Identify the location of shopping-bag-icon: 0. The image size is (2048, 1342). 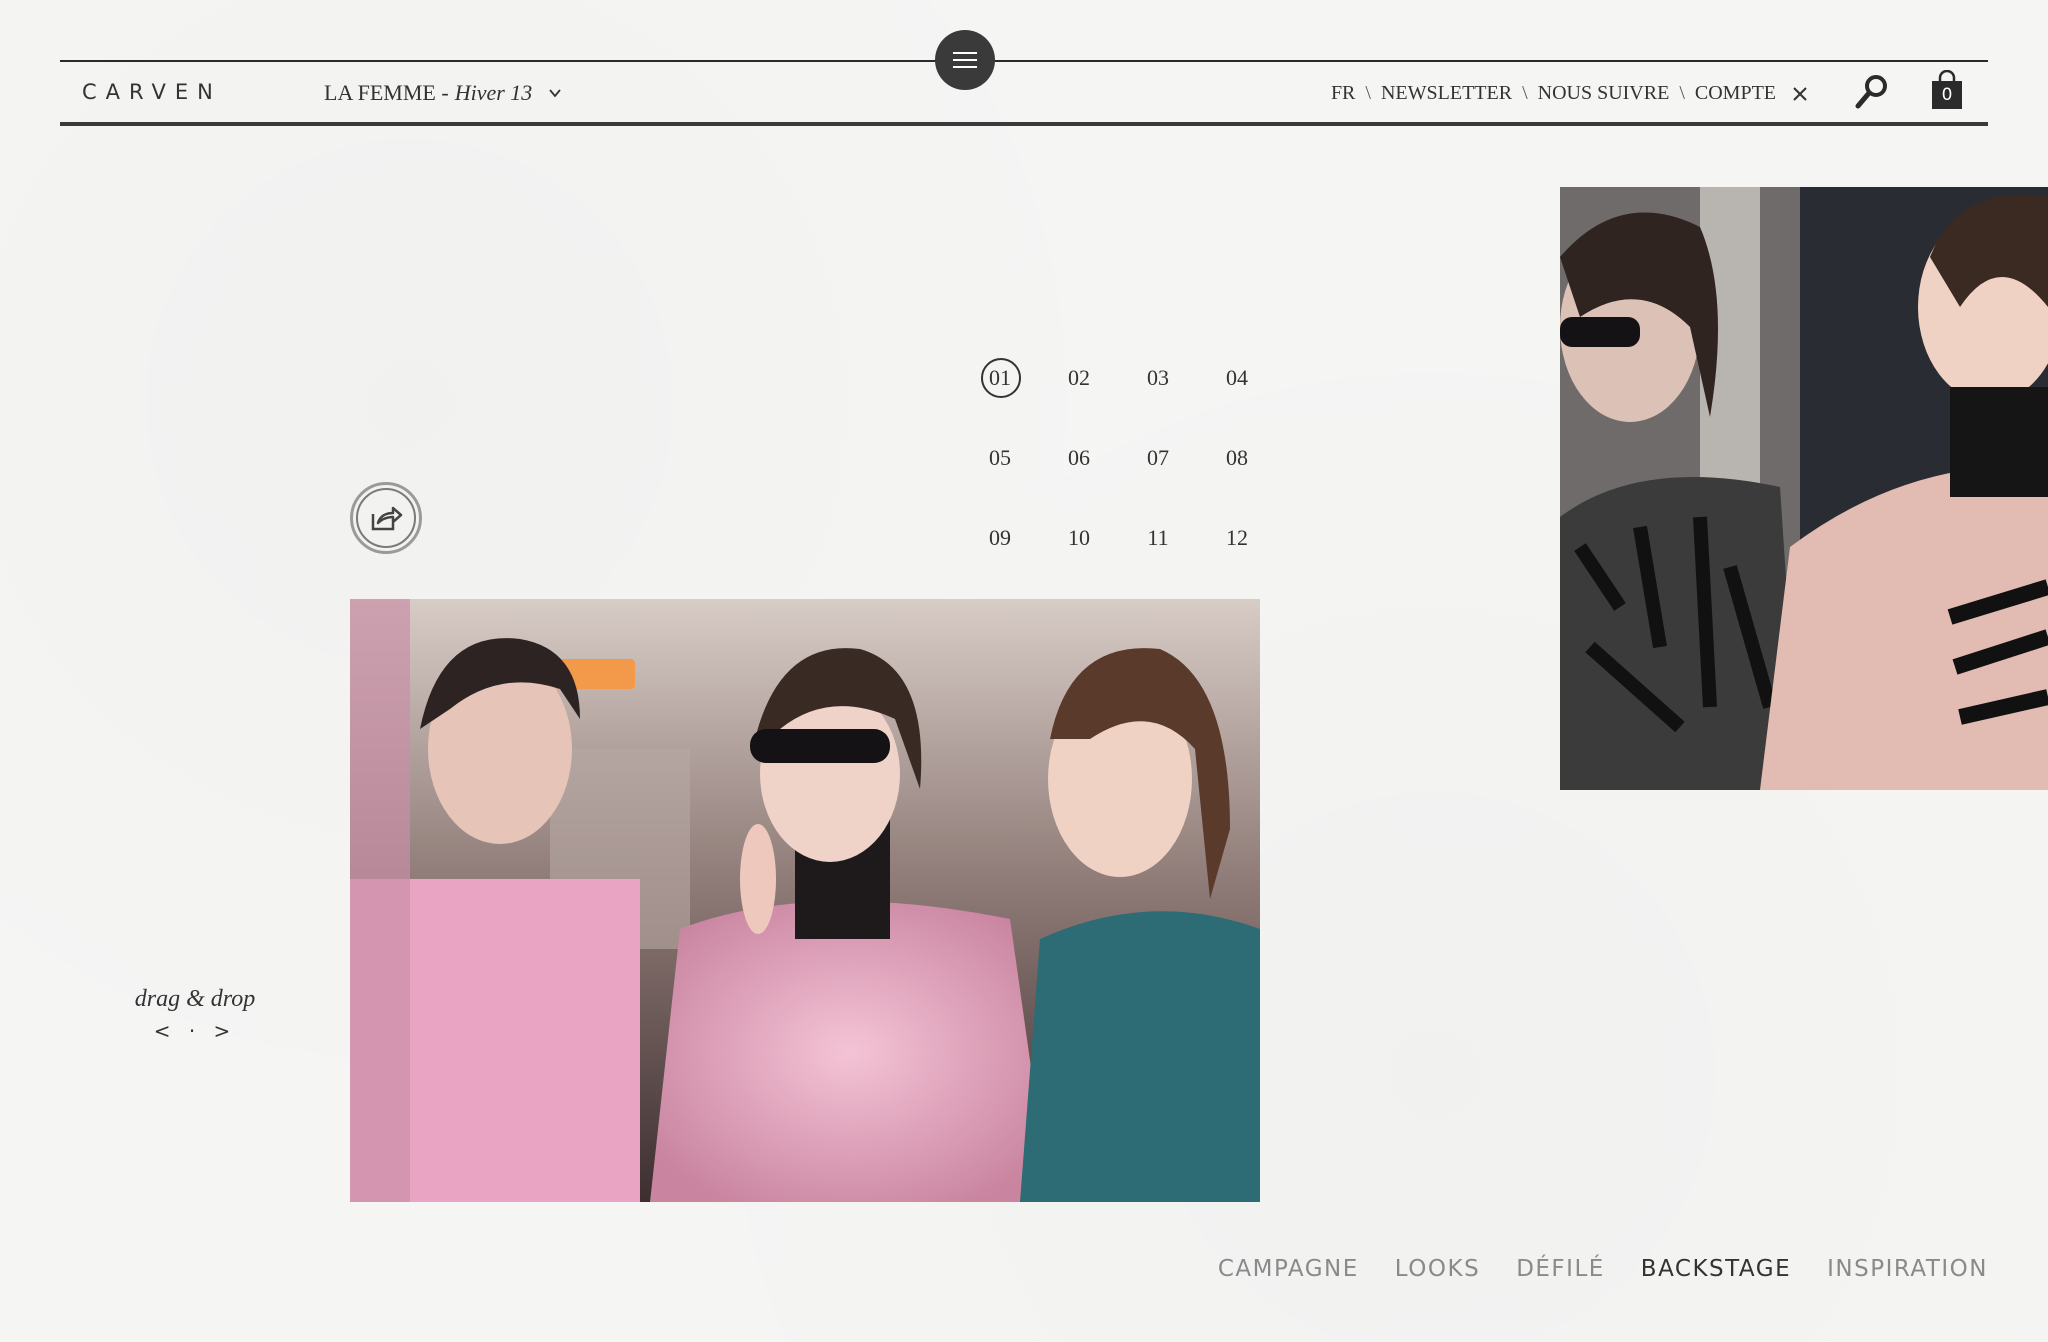
(1947, 89).